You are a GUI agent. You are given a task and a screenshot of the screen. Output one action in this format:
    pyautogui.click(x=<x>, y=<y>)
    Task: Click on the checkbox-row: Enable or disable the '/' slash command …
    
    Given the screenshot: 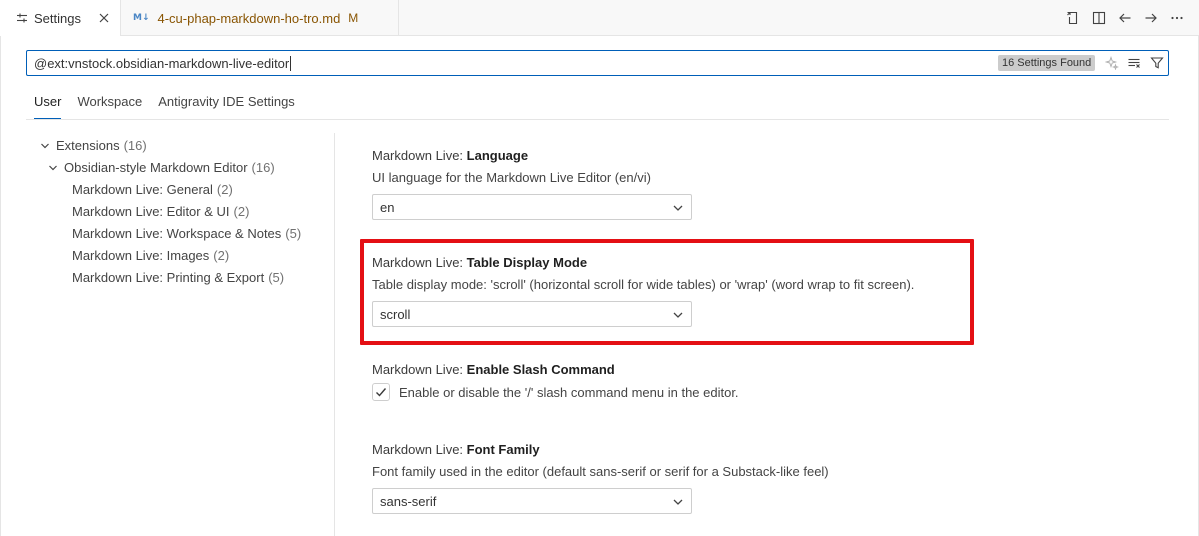 What is the action you would take?
    pyautogui.click(x=682, y=392)
    